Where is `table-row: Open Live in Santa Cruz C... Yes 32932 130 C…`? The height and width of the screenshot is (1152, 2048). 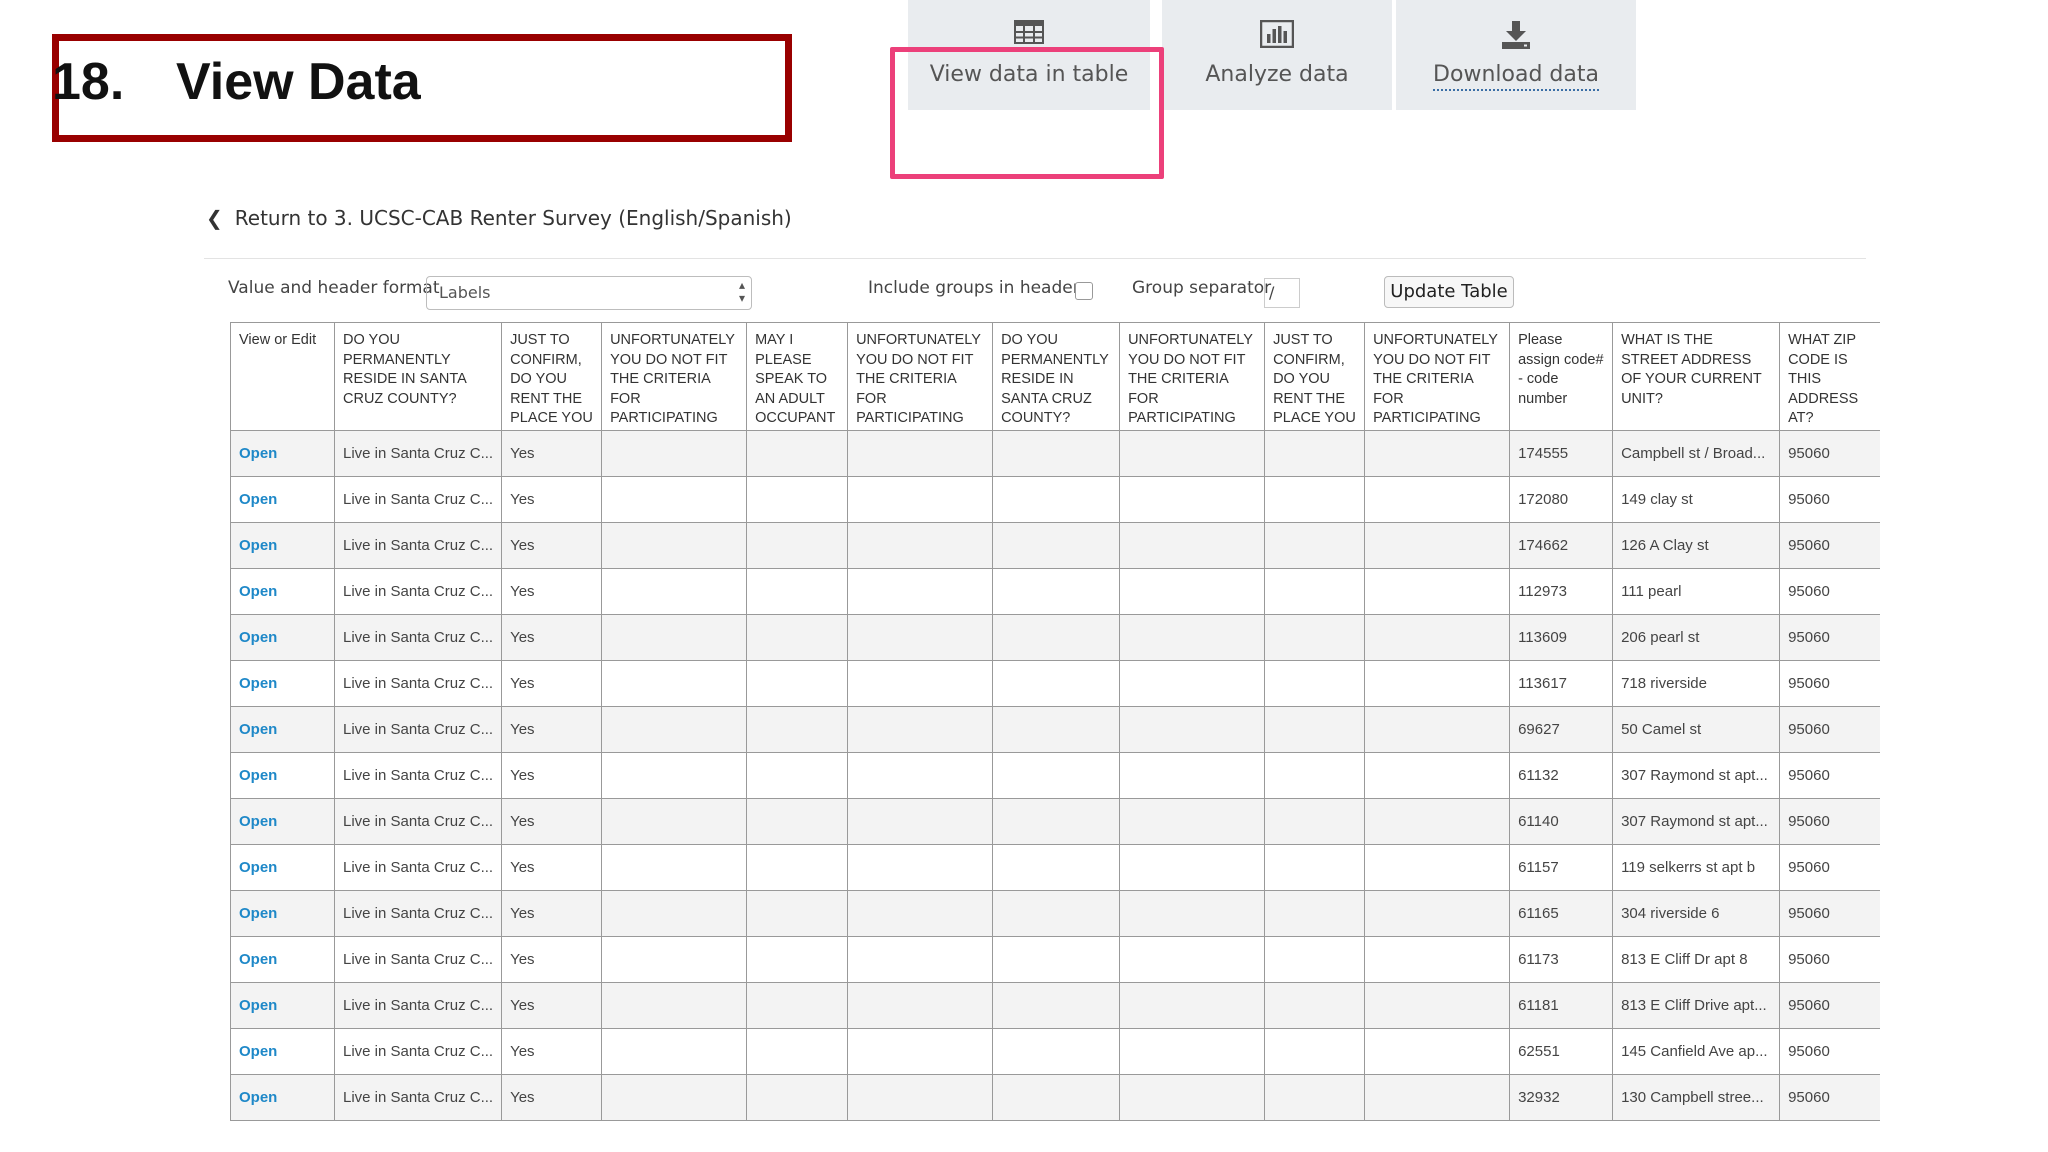 table-row: Open Live in Santa Cruz C... Yes 32932 130 C… is located at coordinates (1055, 1097).